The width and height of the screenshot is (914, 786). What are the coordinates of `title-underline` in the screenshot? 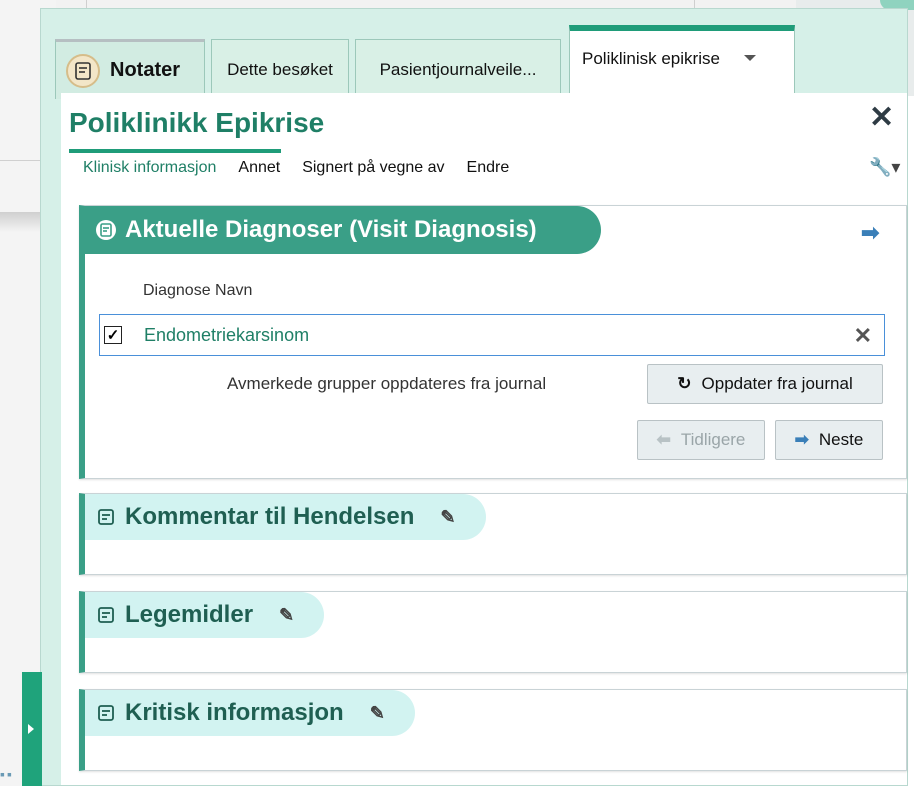 It's located at (175, 151).